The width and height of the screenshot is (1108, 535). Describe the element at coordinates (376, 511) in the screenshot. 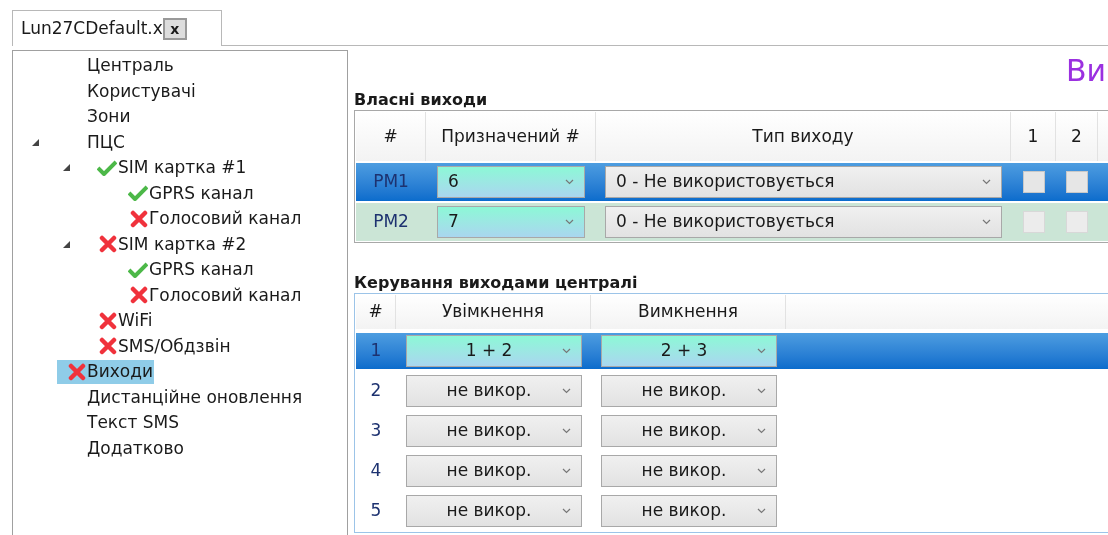

I see `table-cell-text: 5` at that location.